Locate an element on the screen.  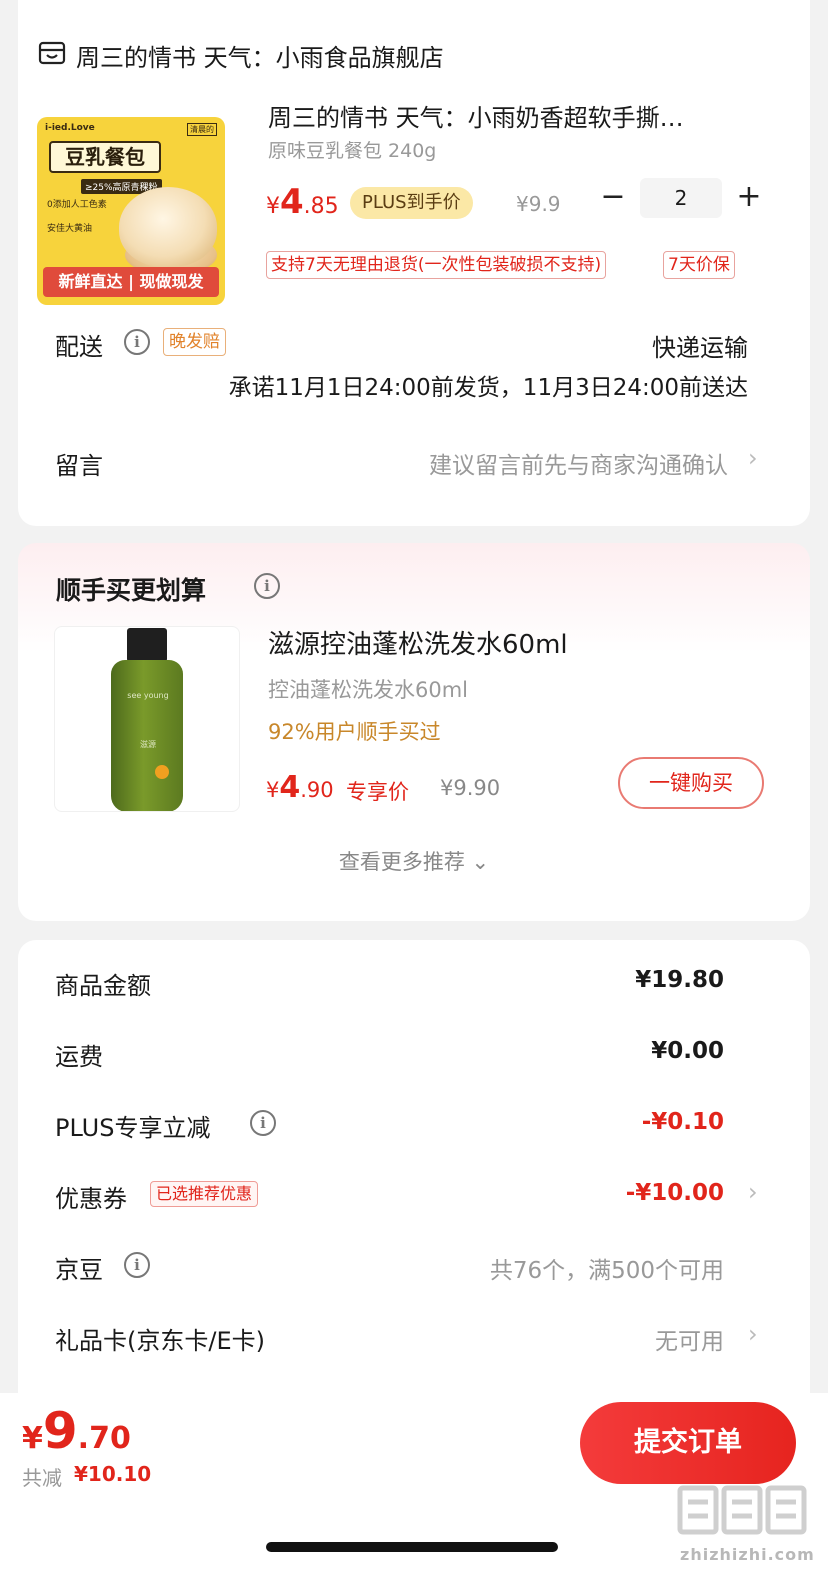
recommend-product-name: 滋源控油蓬松洗发水60ml is located at coordinates (418, 642).